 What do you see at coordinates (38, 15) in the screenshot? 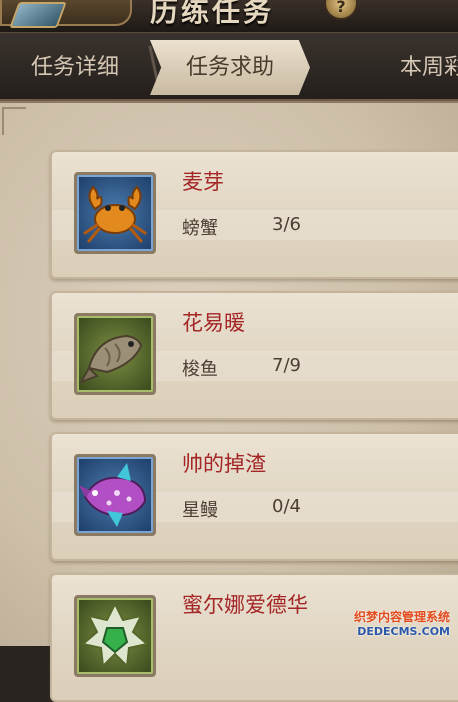
I see `book-icon` at bounding box center [38, 15].